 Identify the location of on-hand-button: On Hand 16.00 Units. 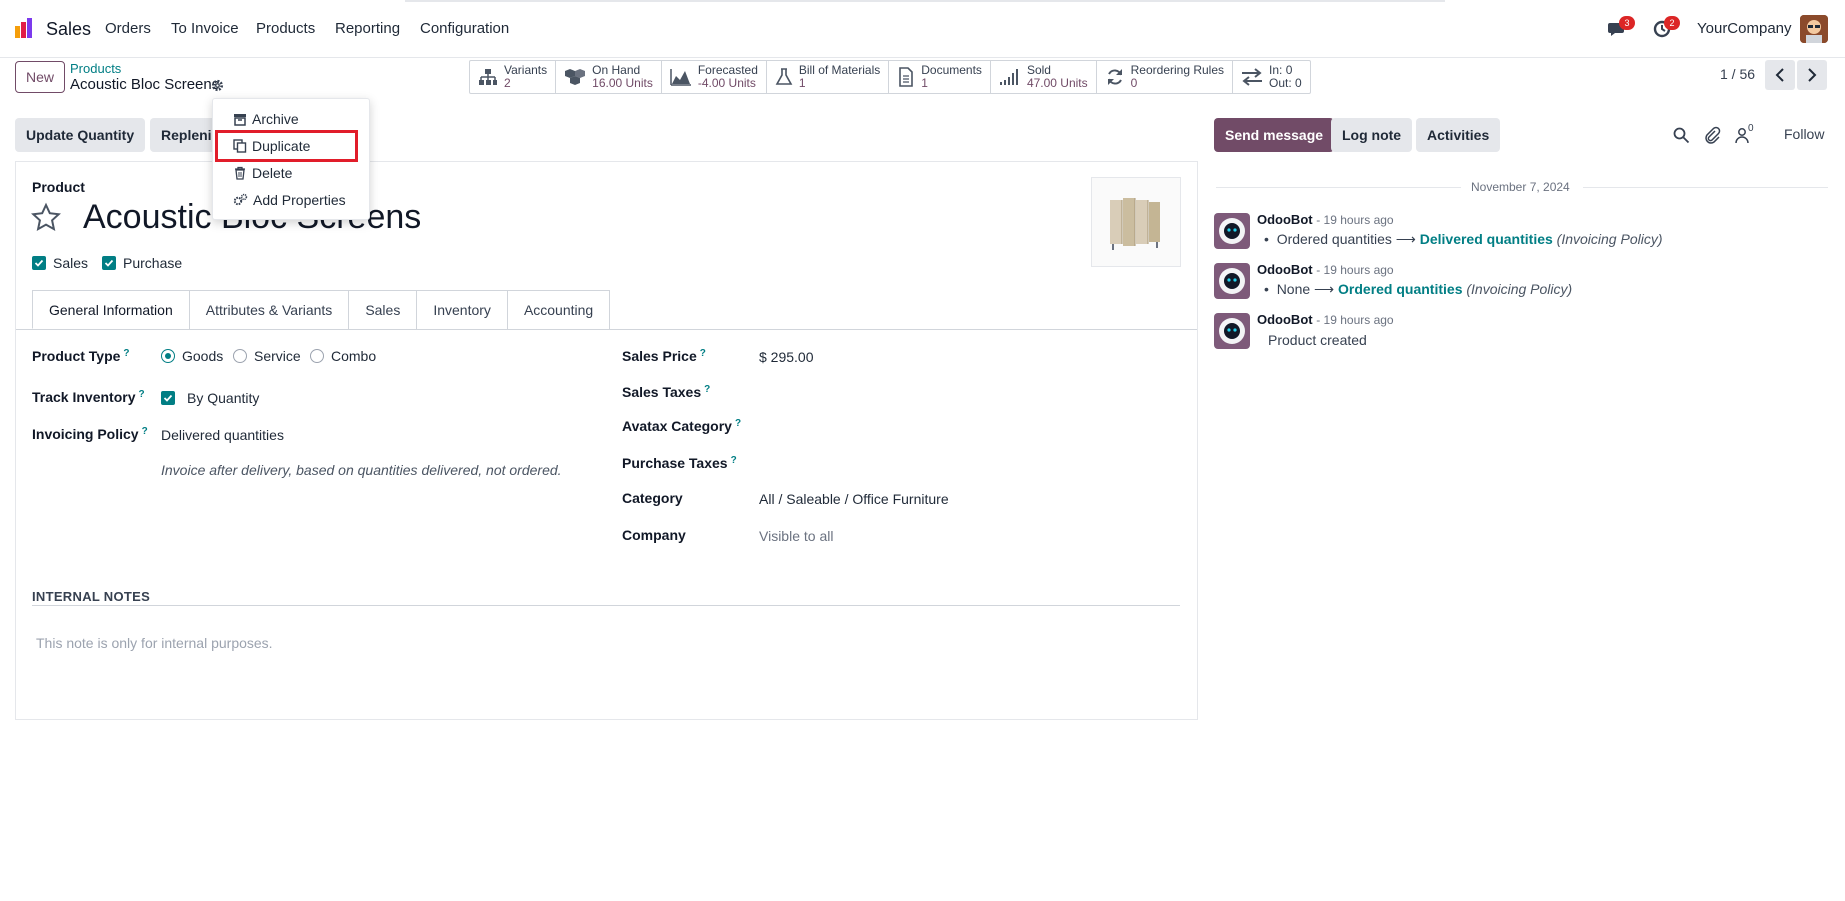
(609, 77).